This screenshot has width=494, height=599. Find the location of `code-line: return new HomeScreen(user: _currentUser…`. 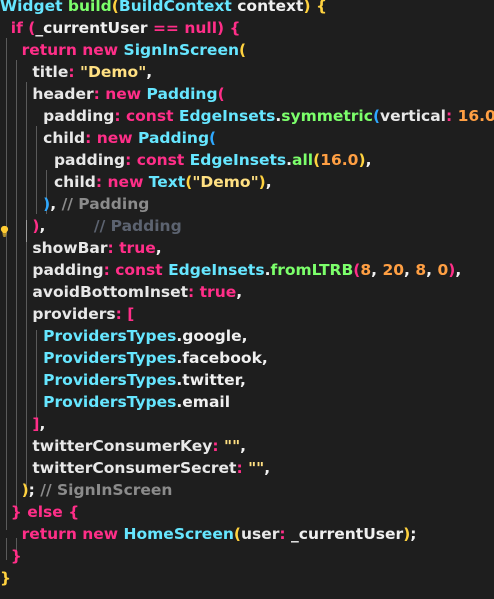

code-line: return new HomeScreen(user: _currentUser… is located at coordinates (208, 534).